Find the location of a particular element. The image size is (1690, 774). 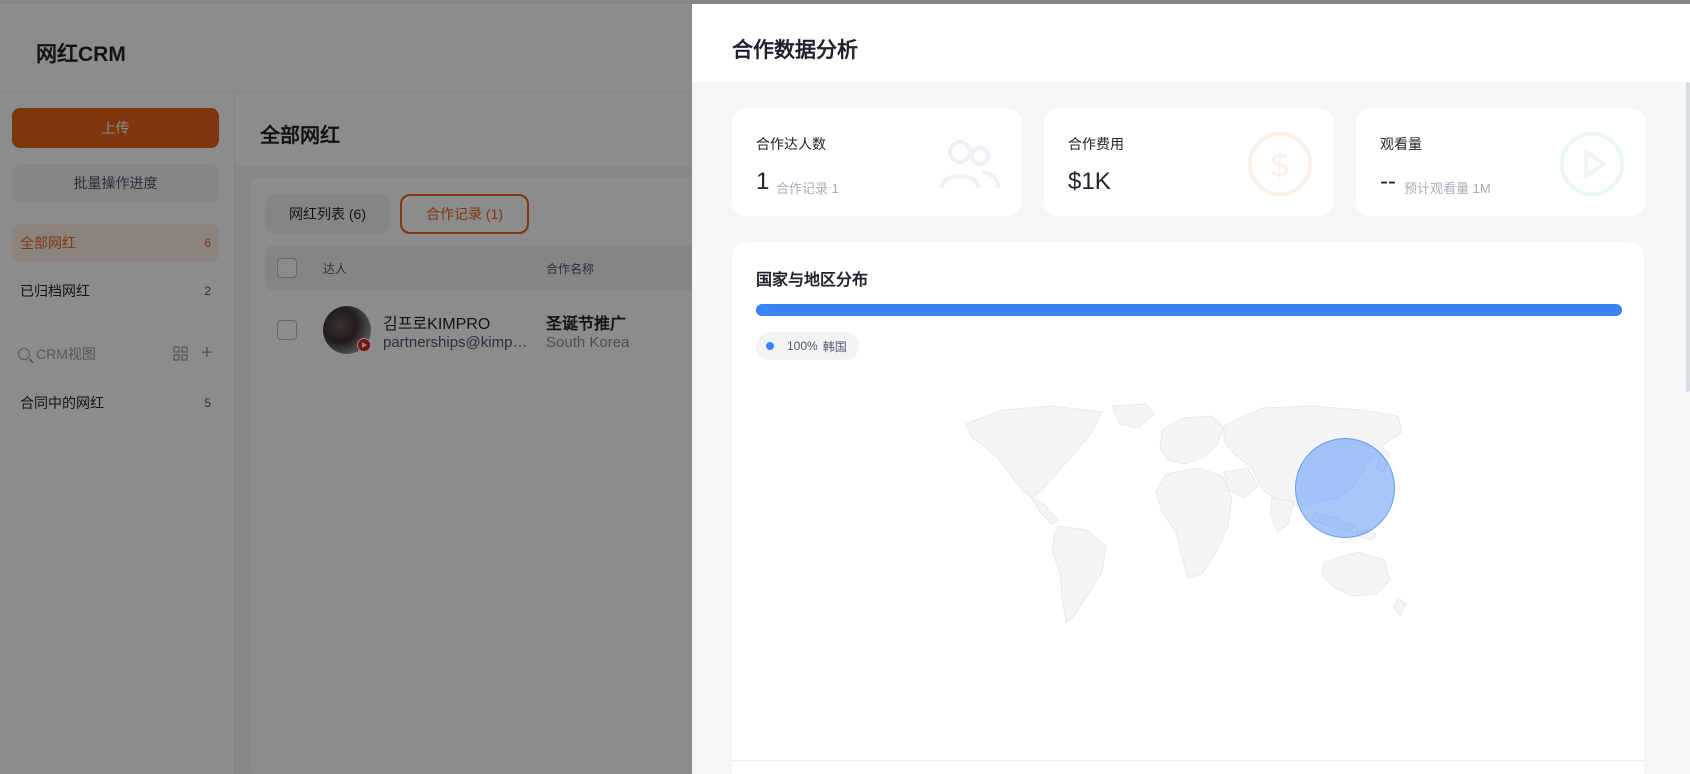

stat-label: 合作费用 is located at coordinates (1096, 144).